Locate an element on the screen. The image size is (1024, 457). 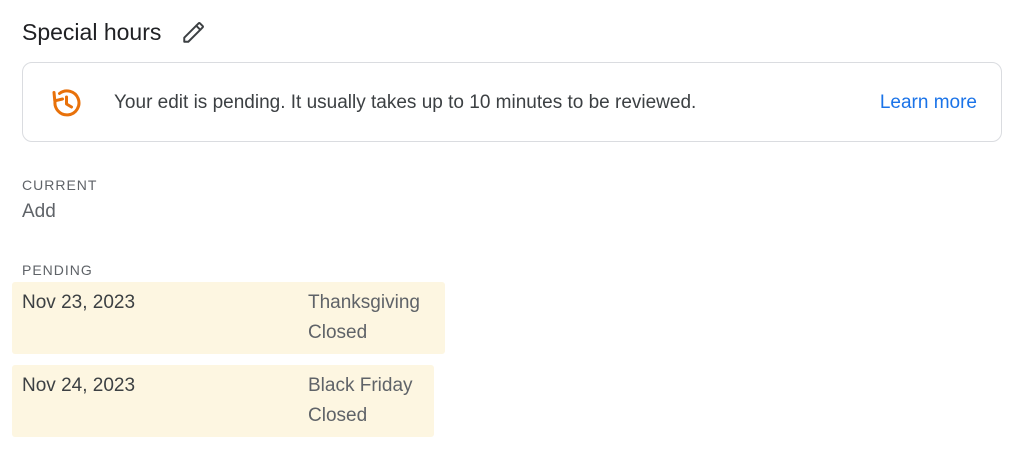
pending-item: Nov 24, 2023 Black Friday Closed is located at coordinates (223, 401).